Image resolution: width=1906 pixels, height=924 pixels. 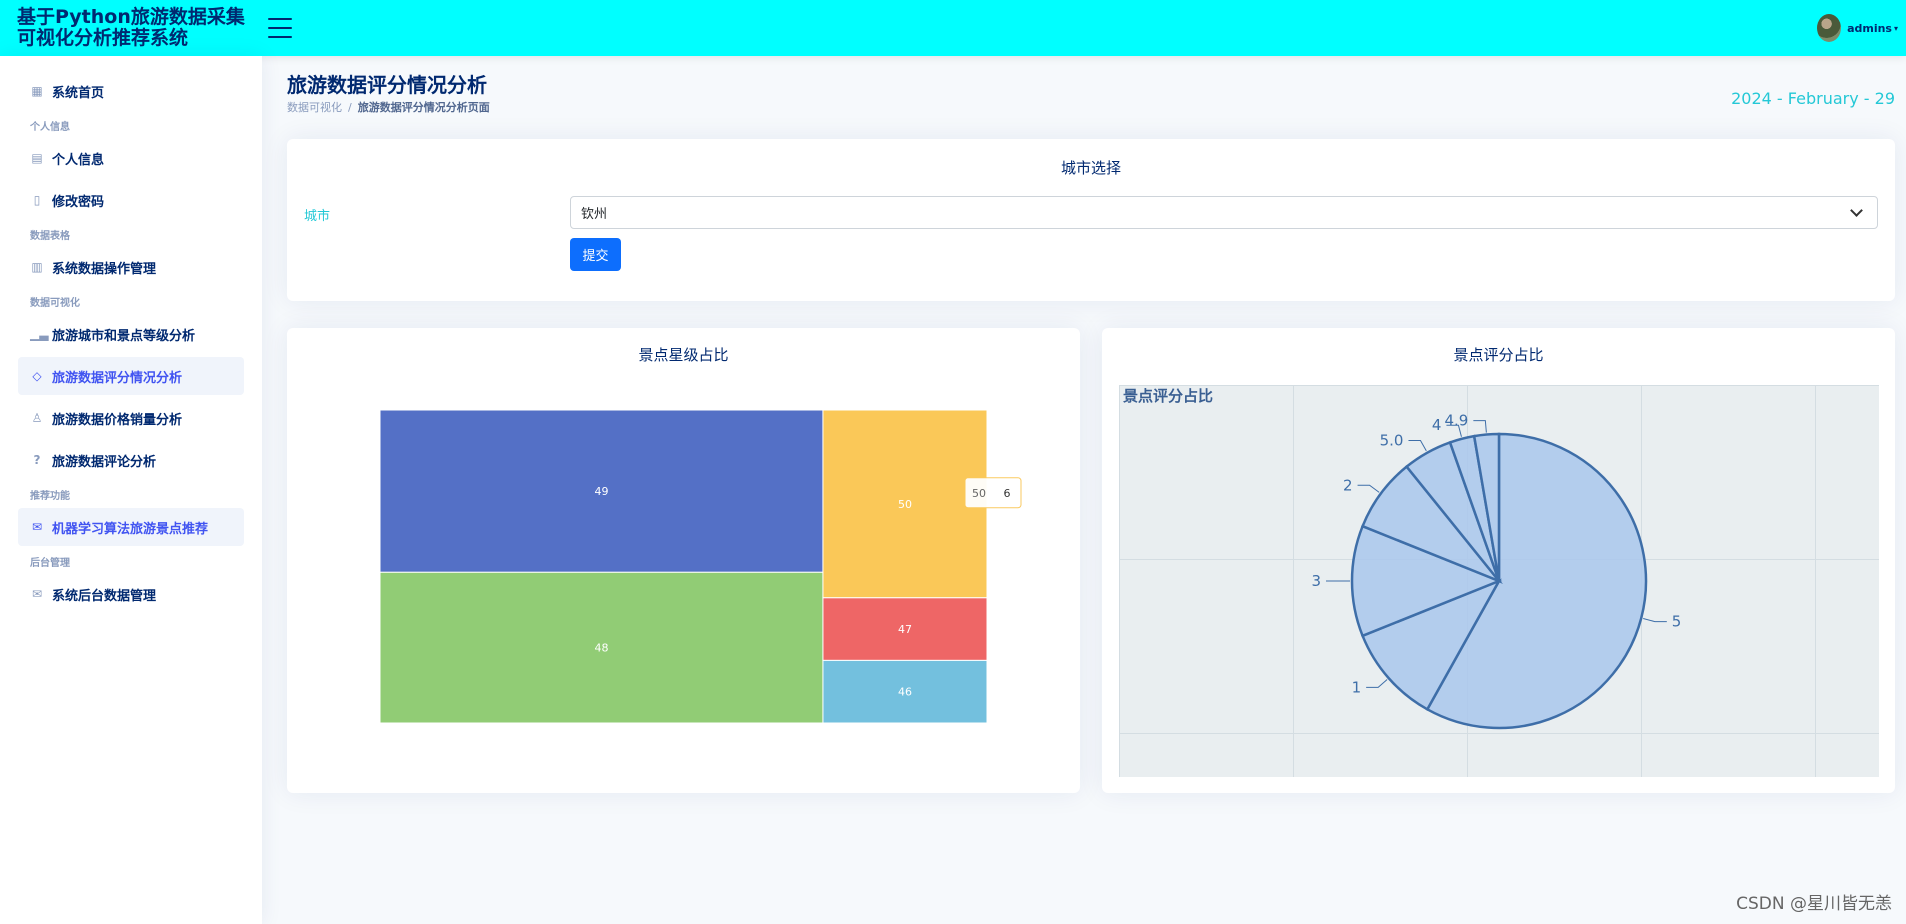 What do you see at coordinates (130, 28) in the screenshot?
I see `app-title: 基于Python旅游数据采集可视化分析推荐系统` at bounding box center [130, 28].